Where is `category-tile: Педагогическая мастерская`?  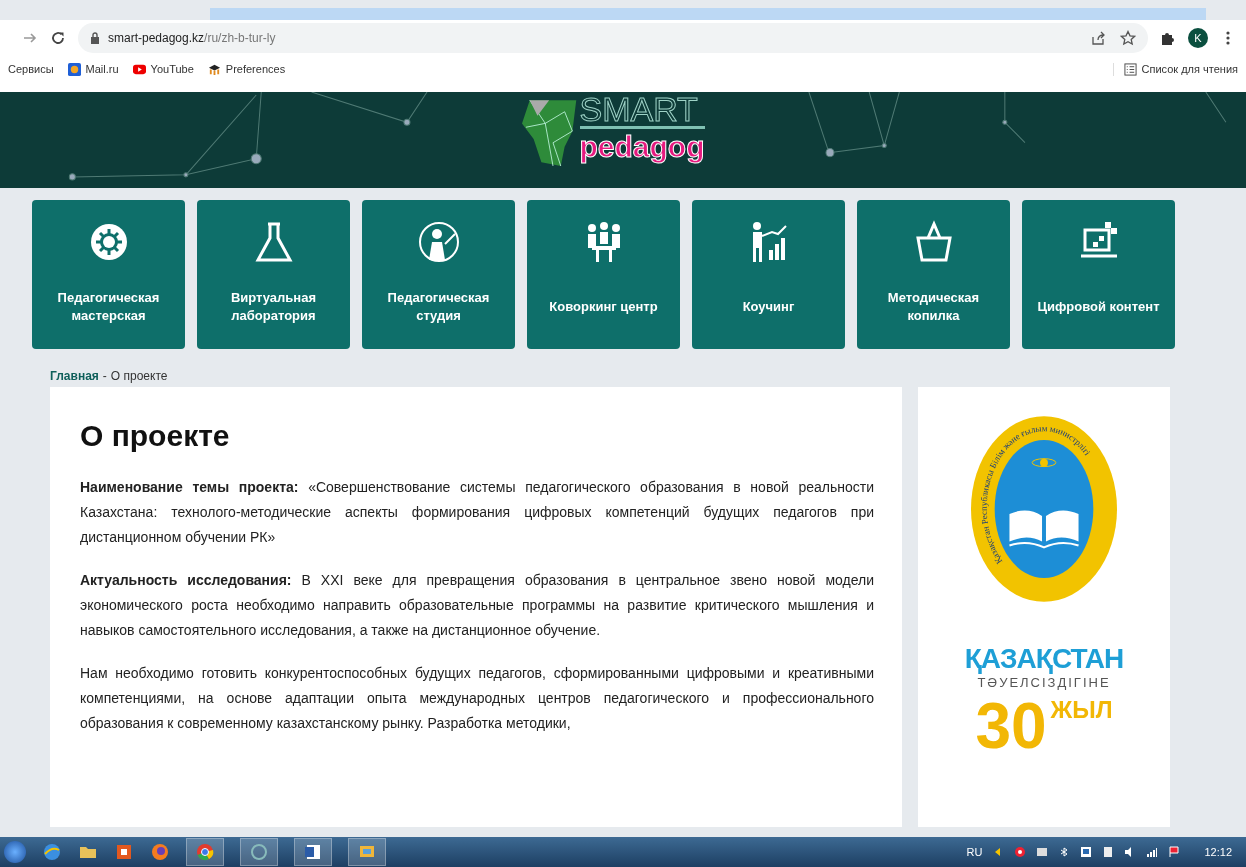
category-tile: Педагогическая мастерская is located at coordinates (108, 274).